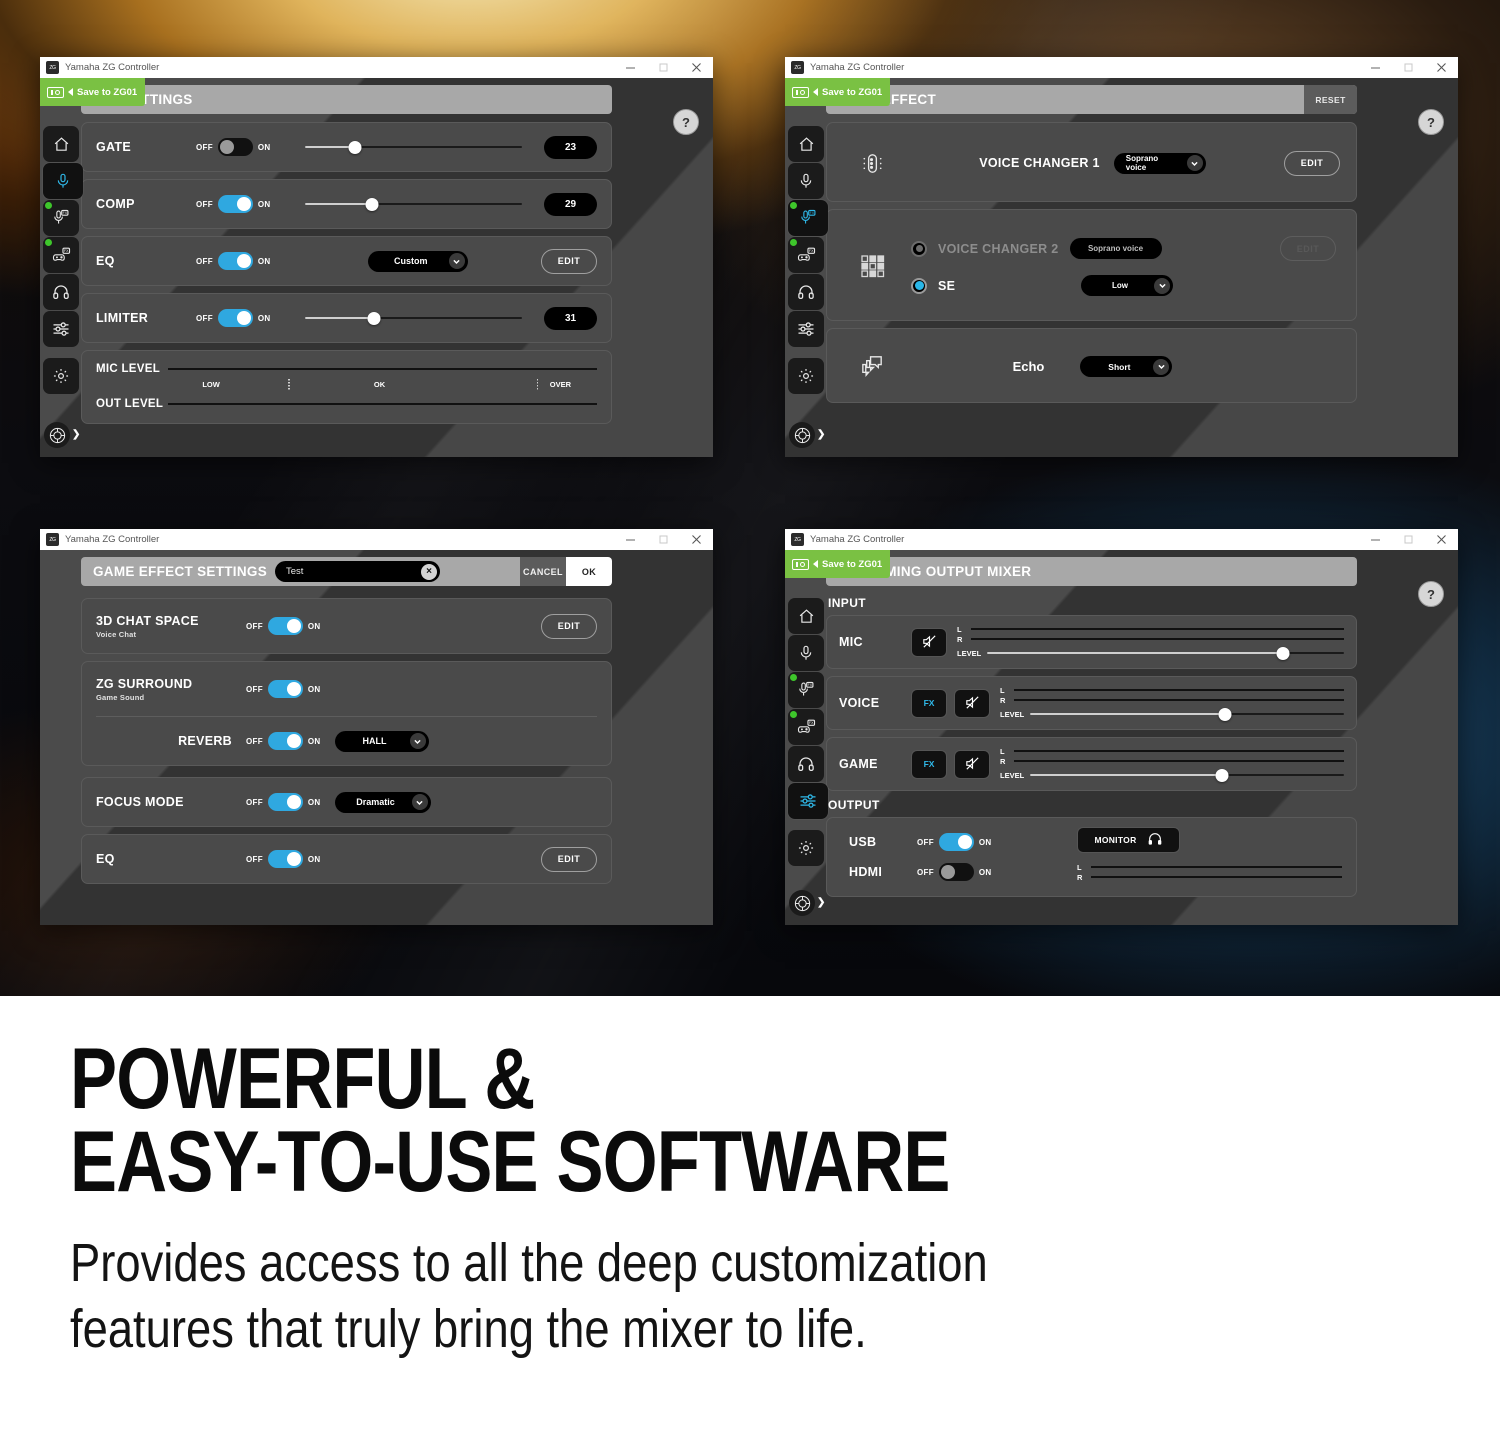  Describe the element at coordinates (929, 764) in the screenshot. I see `game-fx-button: FX` at that location.